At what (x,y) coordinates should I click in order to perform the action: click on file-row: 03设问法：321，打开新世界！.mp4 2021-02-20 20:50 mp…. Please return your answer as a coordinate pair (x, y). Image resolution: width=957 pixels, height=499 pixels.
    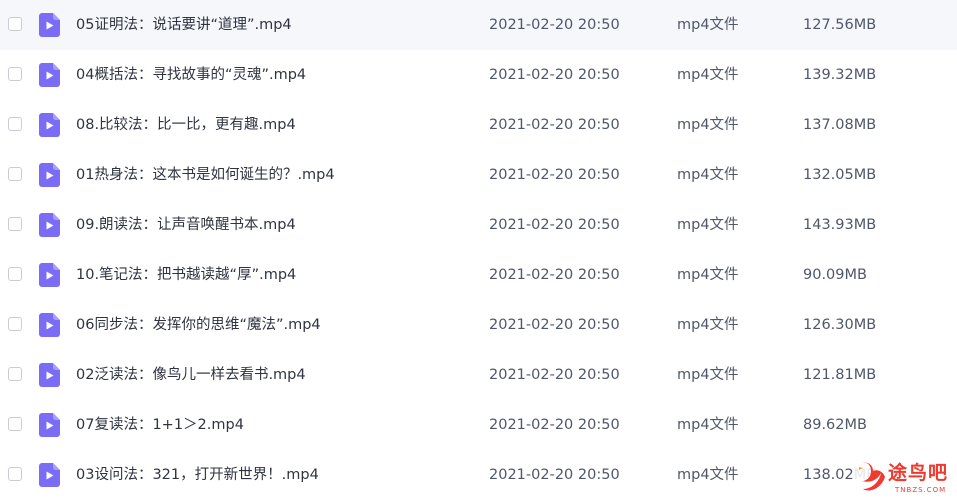
    Looking at the image, I should click on (478, 474).